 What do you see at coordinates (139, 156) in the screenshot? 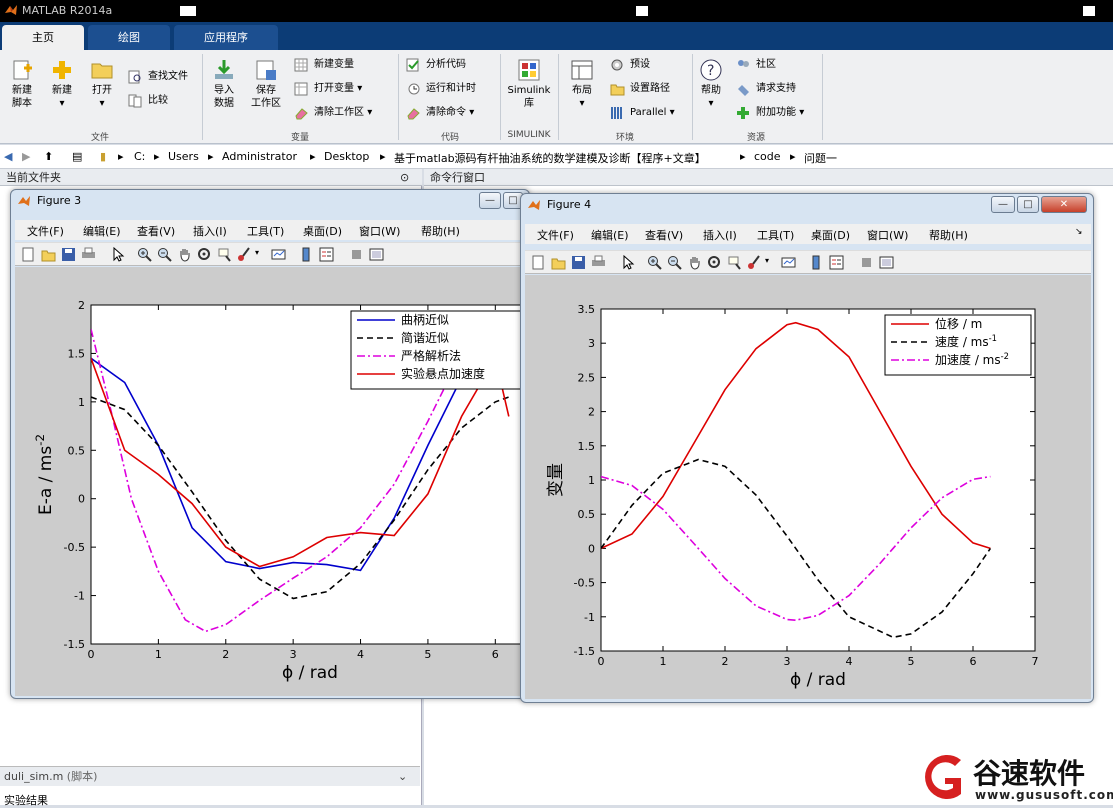
I see `breadcrumb-item: C:` at bounding box center [139, 156].